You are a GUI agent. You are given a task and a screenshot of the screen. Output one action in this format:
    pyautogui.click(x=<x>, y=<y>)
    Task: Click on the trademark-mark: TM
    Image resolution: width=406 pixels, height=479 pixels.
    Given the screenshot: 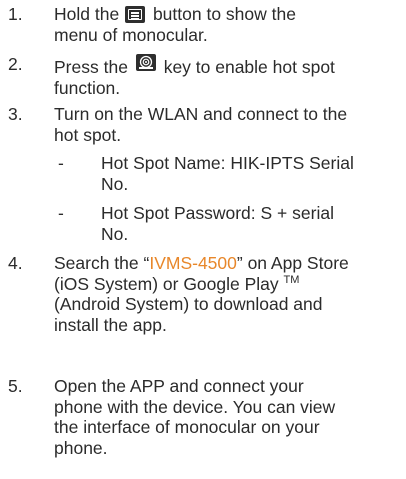 What is the action you would take?
    pyautogui.click(x=291, y=279)
    